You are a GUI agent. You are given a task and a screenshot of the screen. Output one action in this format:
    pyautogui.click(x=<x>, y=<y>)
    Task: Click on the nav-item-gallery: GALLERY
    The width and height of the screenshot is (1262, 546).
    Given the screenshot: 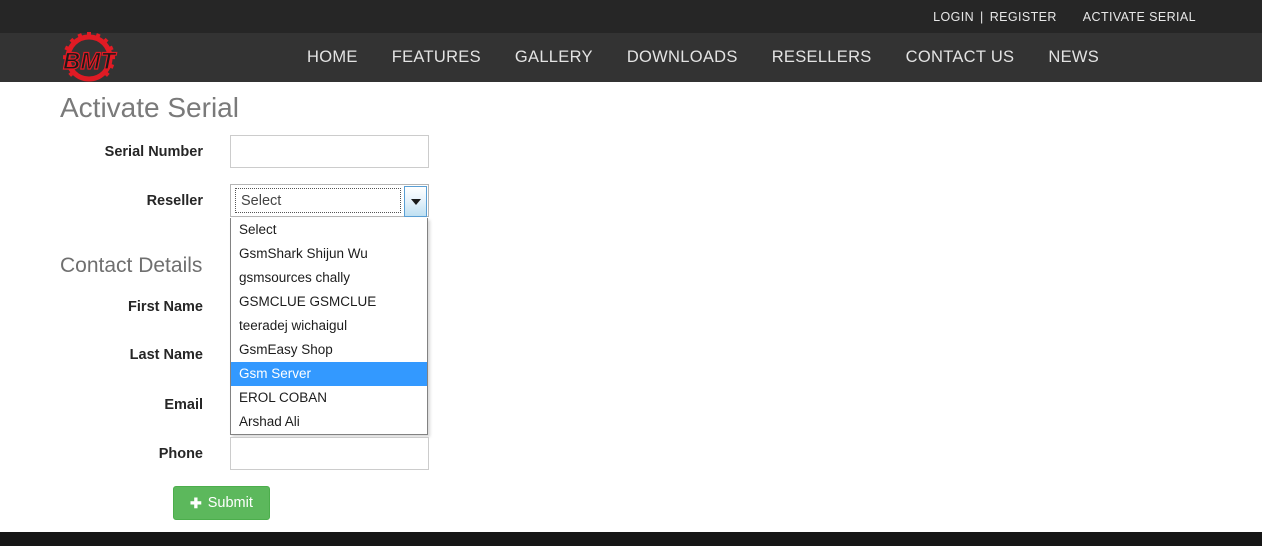 What is the action you would take?
    pyautogui.click(x=554, y=57)
    